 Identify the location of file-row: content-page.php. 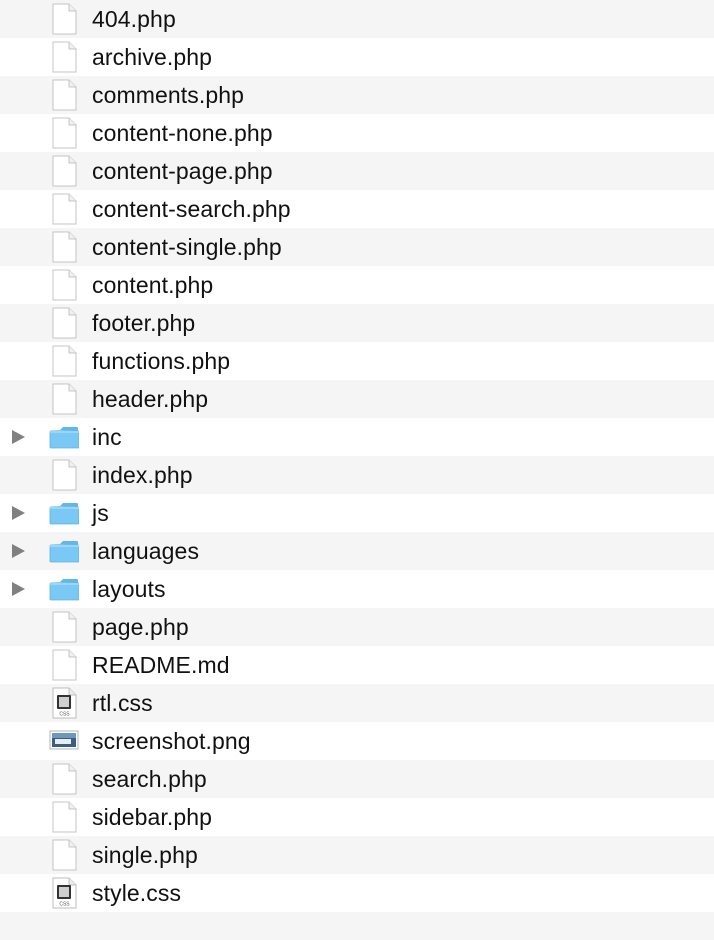
(357, 171).